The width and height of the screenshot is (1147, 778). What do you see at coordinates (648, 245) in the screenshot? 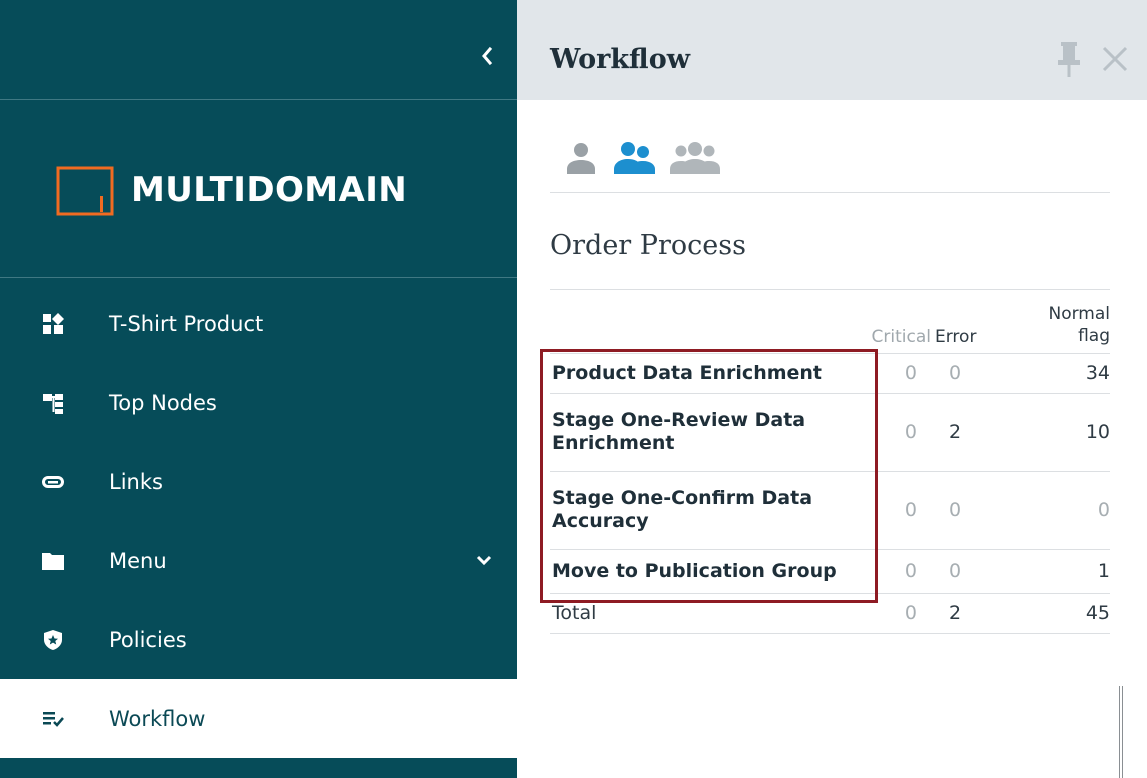
I see `process-title: Order Process` at bounding box center [648, 245].